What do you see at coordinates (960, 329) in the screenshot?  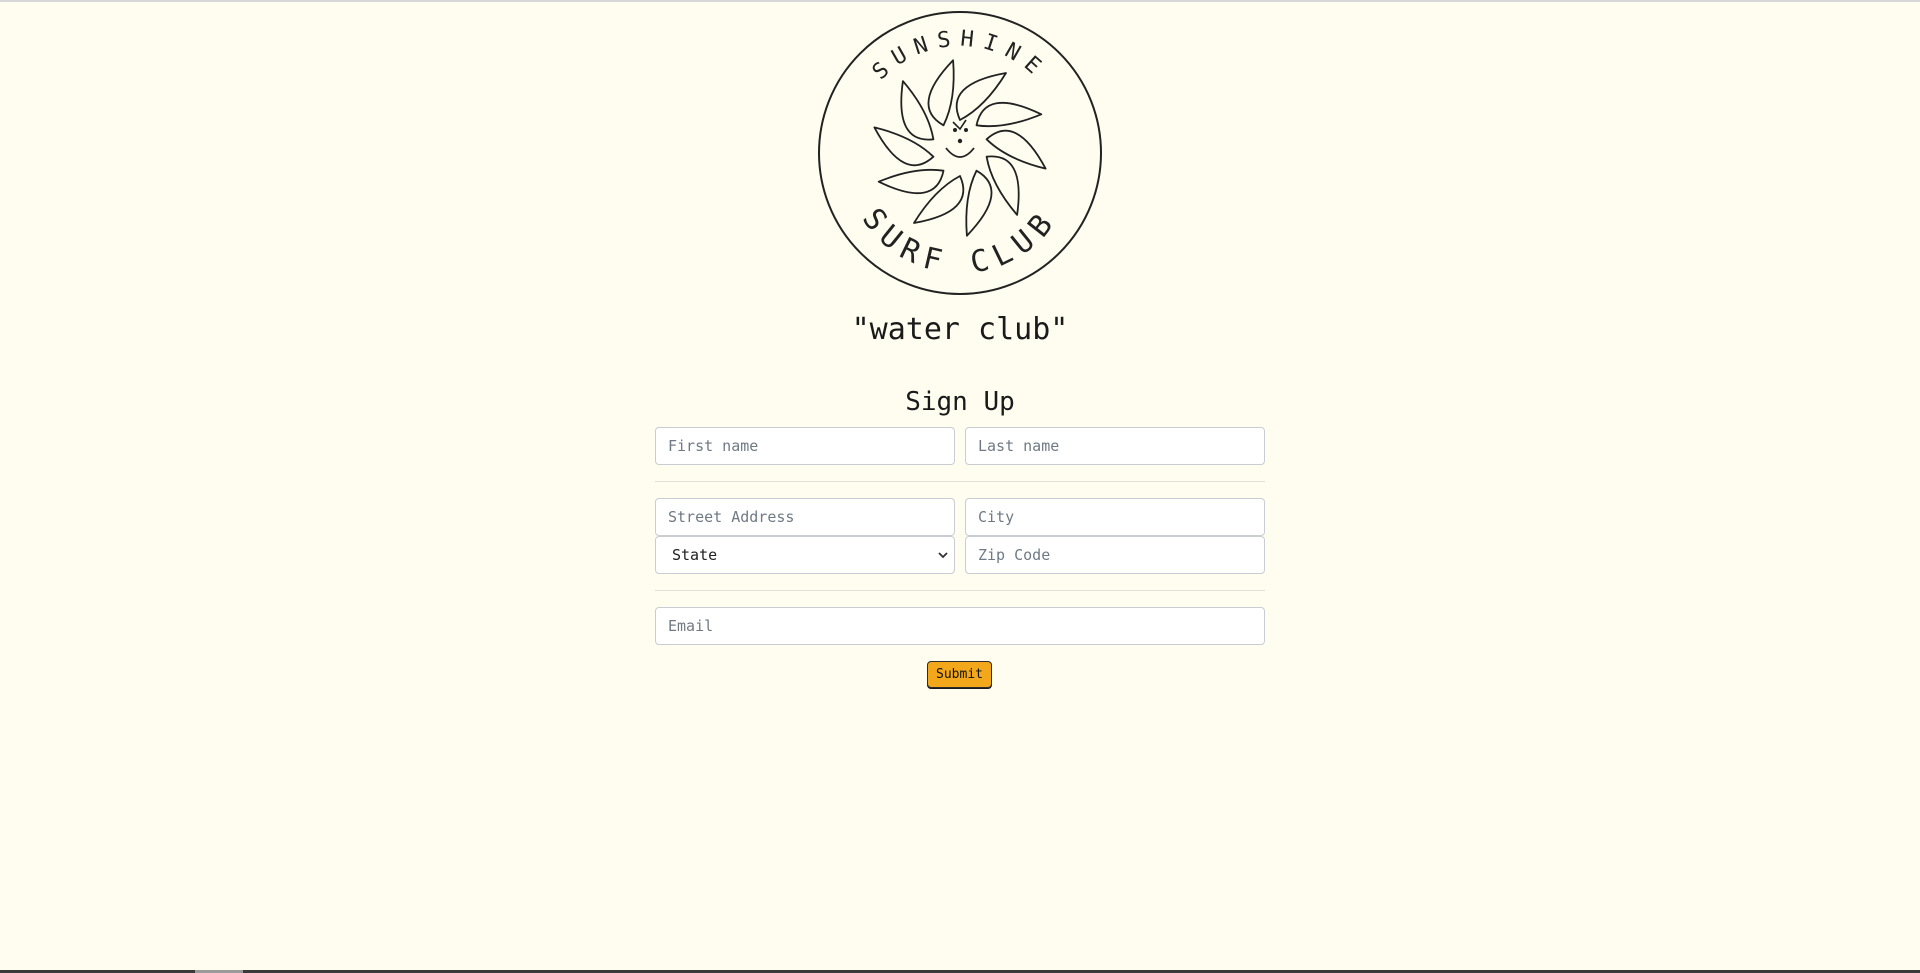 I see `tagline: "water club"` at bounding box center [960, 329].